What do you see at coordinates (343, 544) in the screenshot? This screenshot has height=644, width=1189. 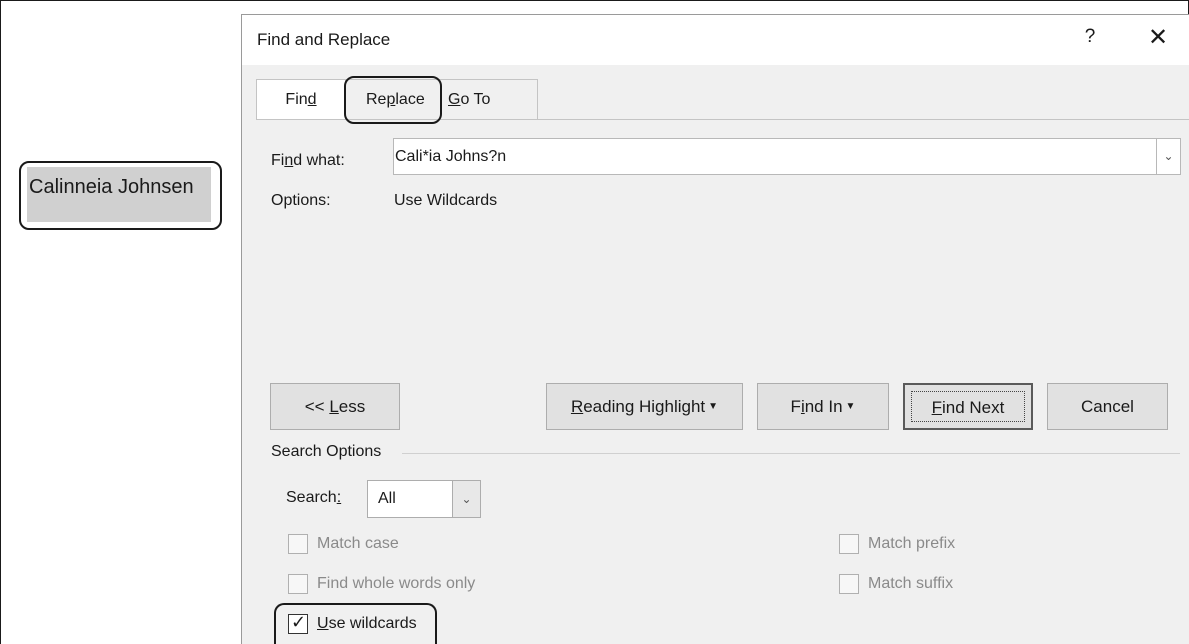 I see `match-case-checkbox: Match case` at bounding box center [343, 544].